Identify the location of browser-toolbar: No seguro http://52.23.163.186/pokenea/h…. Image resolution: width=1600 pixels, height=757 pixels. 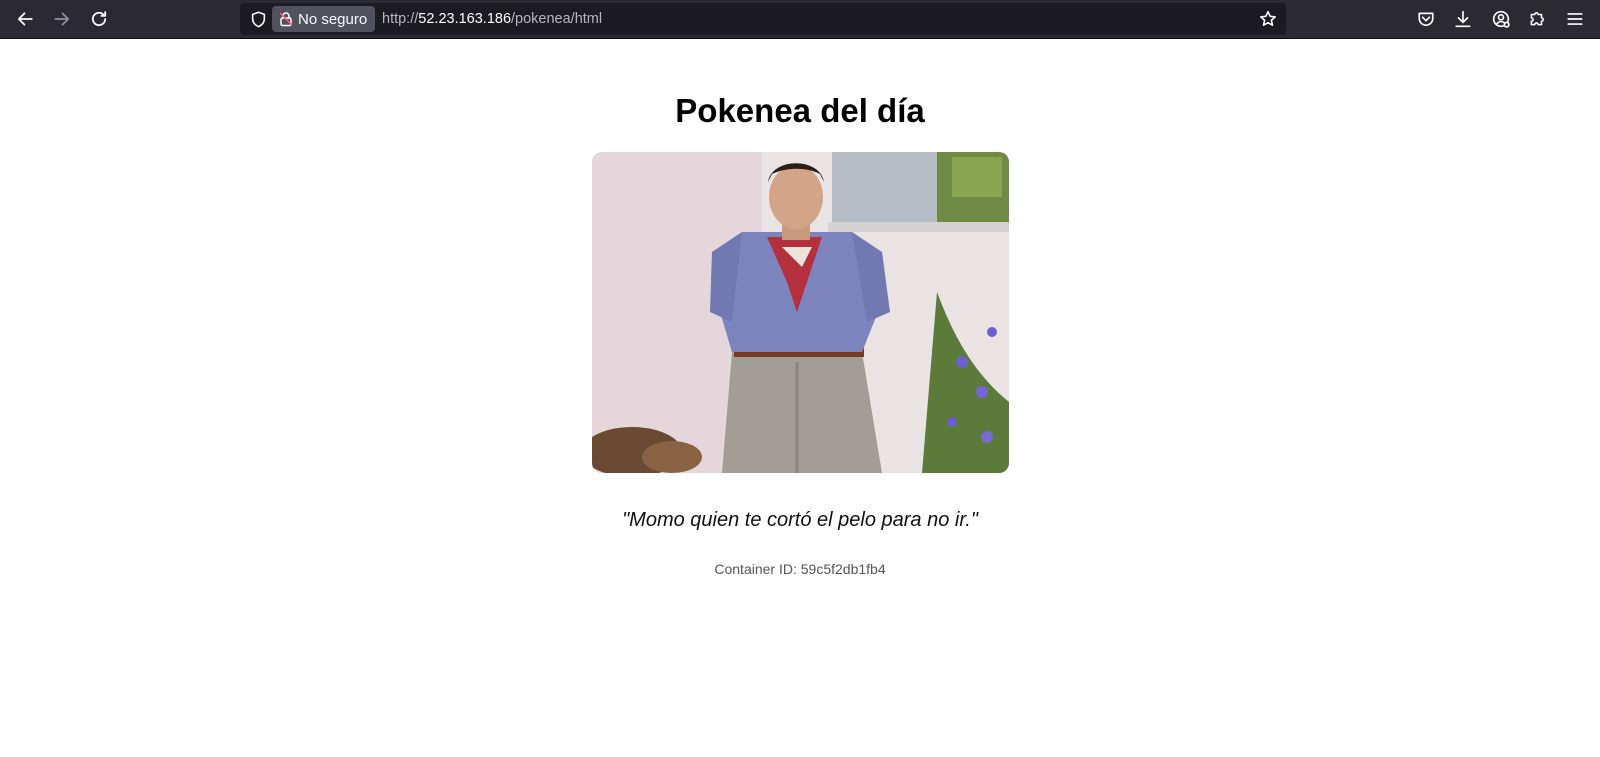
(800, 19).